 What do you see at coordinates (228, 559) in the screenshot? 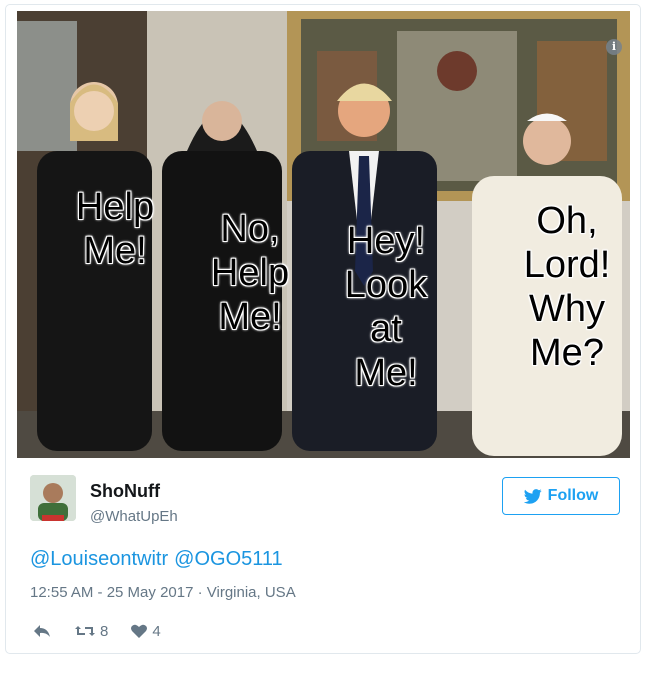
I see `mention-link-2: @OGO5111` at bounding box center [228, 559].